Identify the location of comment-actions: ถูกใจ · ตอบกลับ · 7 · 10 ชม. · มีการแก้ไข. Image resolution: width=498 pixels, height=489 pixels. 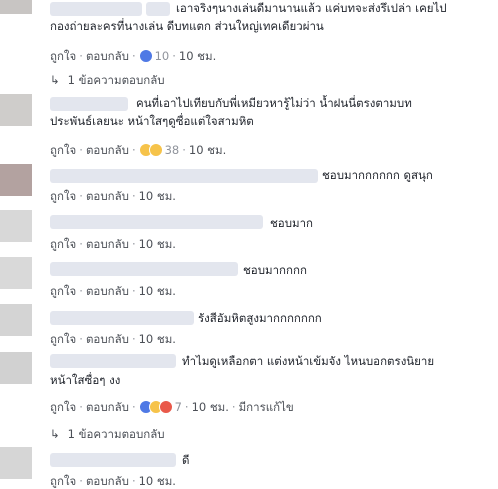
(172, 407).